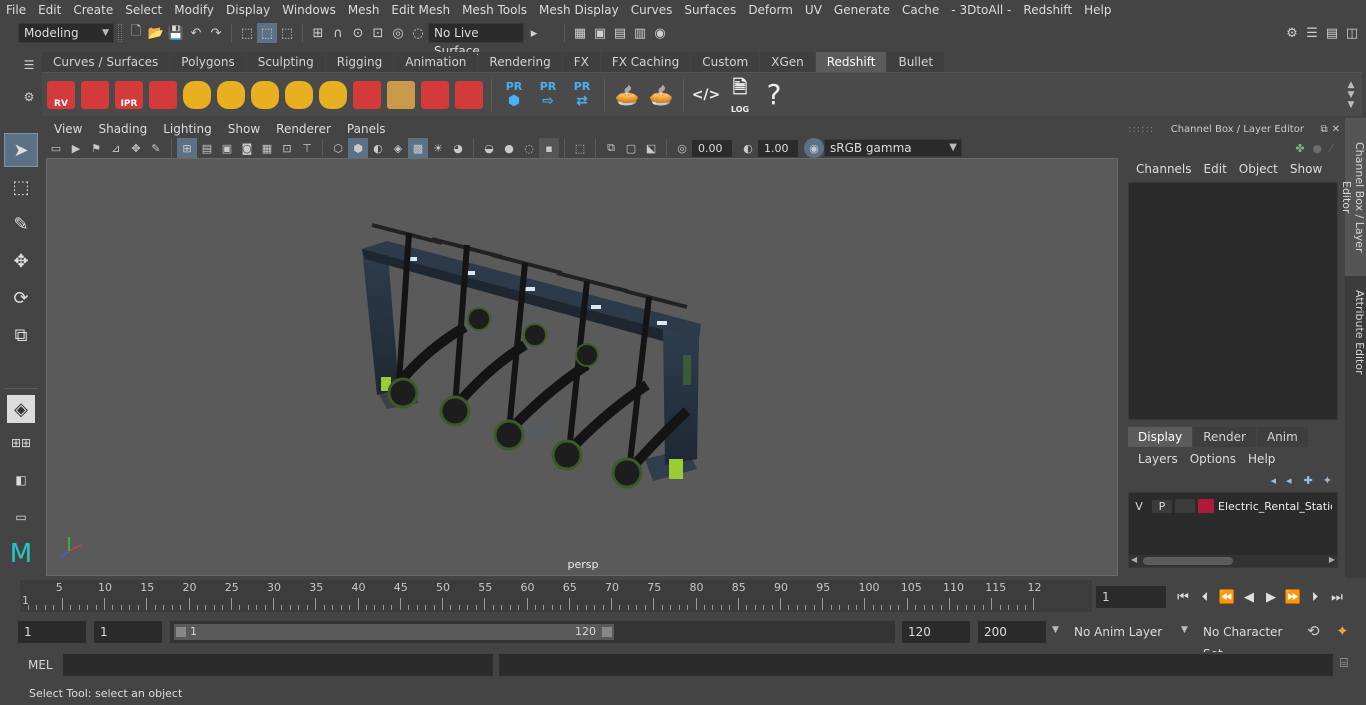 Image resolution: width=1366 pixels, height=705 pixels. I want to click on tab-layer-anim: Anim, so click(1282, 437).